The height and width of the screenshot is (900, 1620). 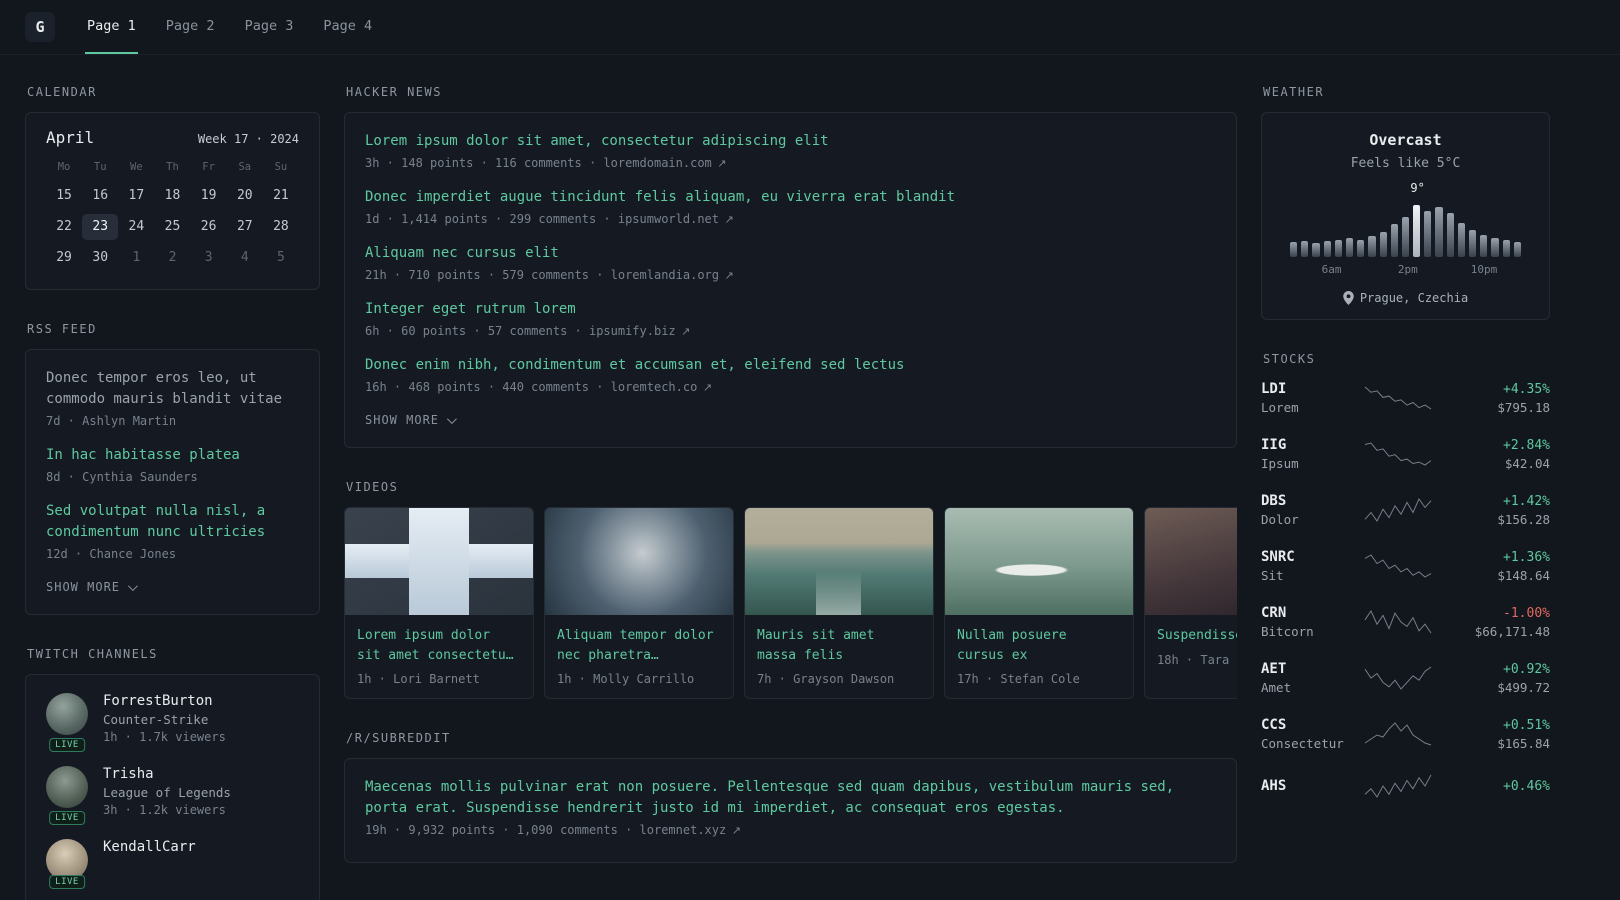 I want to click on live-badge: LIVE, so click(x=67, y=745).